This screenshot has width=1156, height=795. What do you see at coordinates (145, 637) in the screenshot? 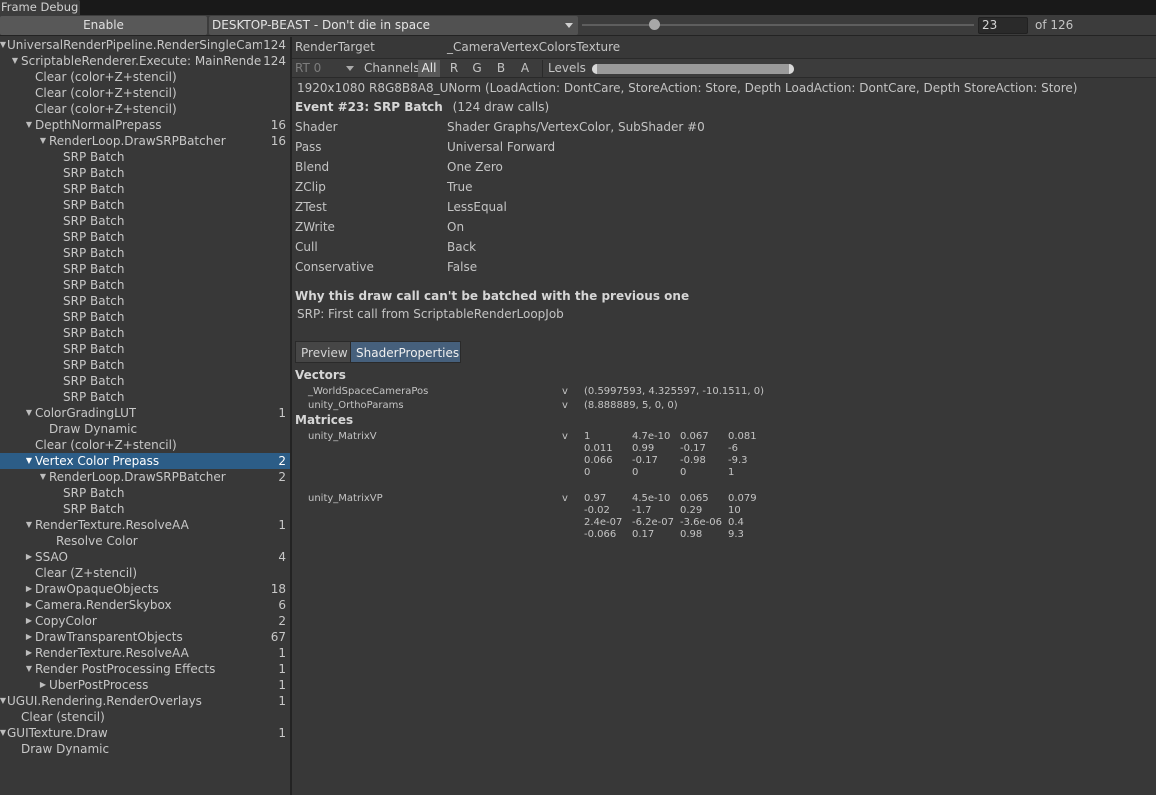
I see `tree-row: ▶ DrawTransparentObjects 67` at bounding box center [145, 637].